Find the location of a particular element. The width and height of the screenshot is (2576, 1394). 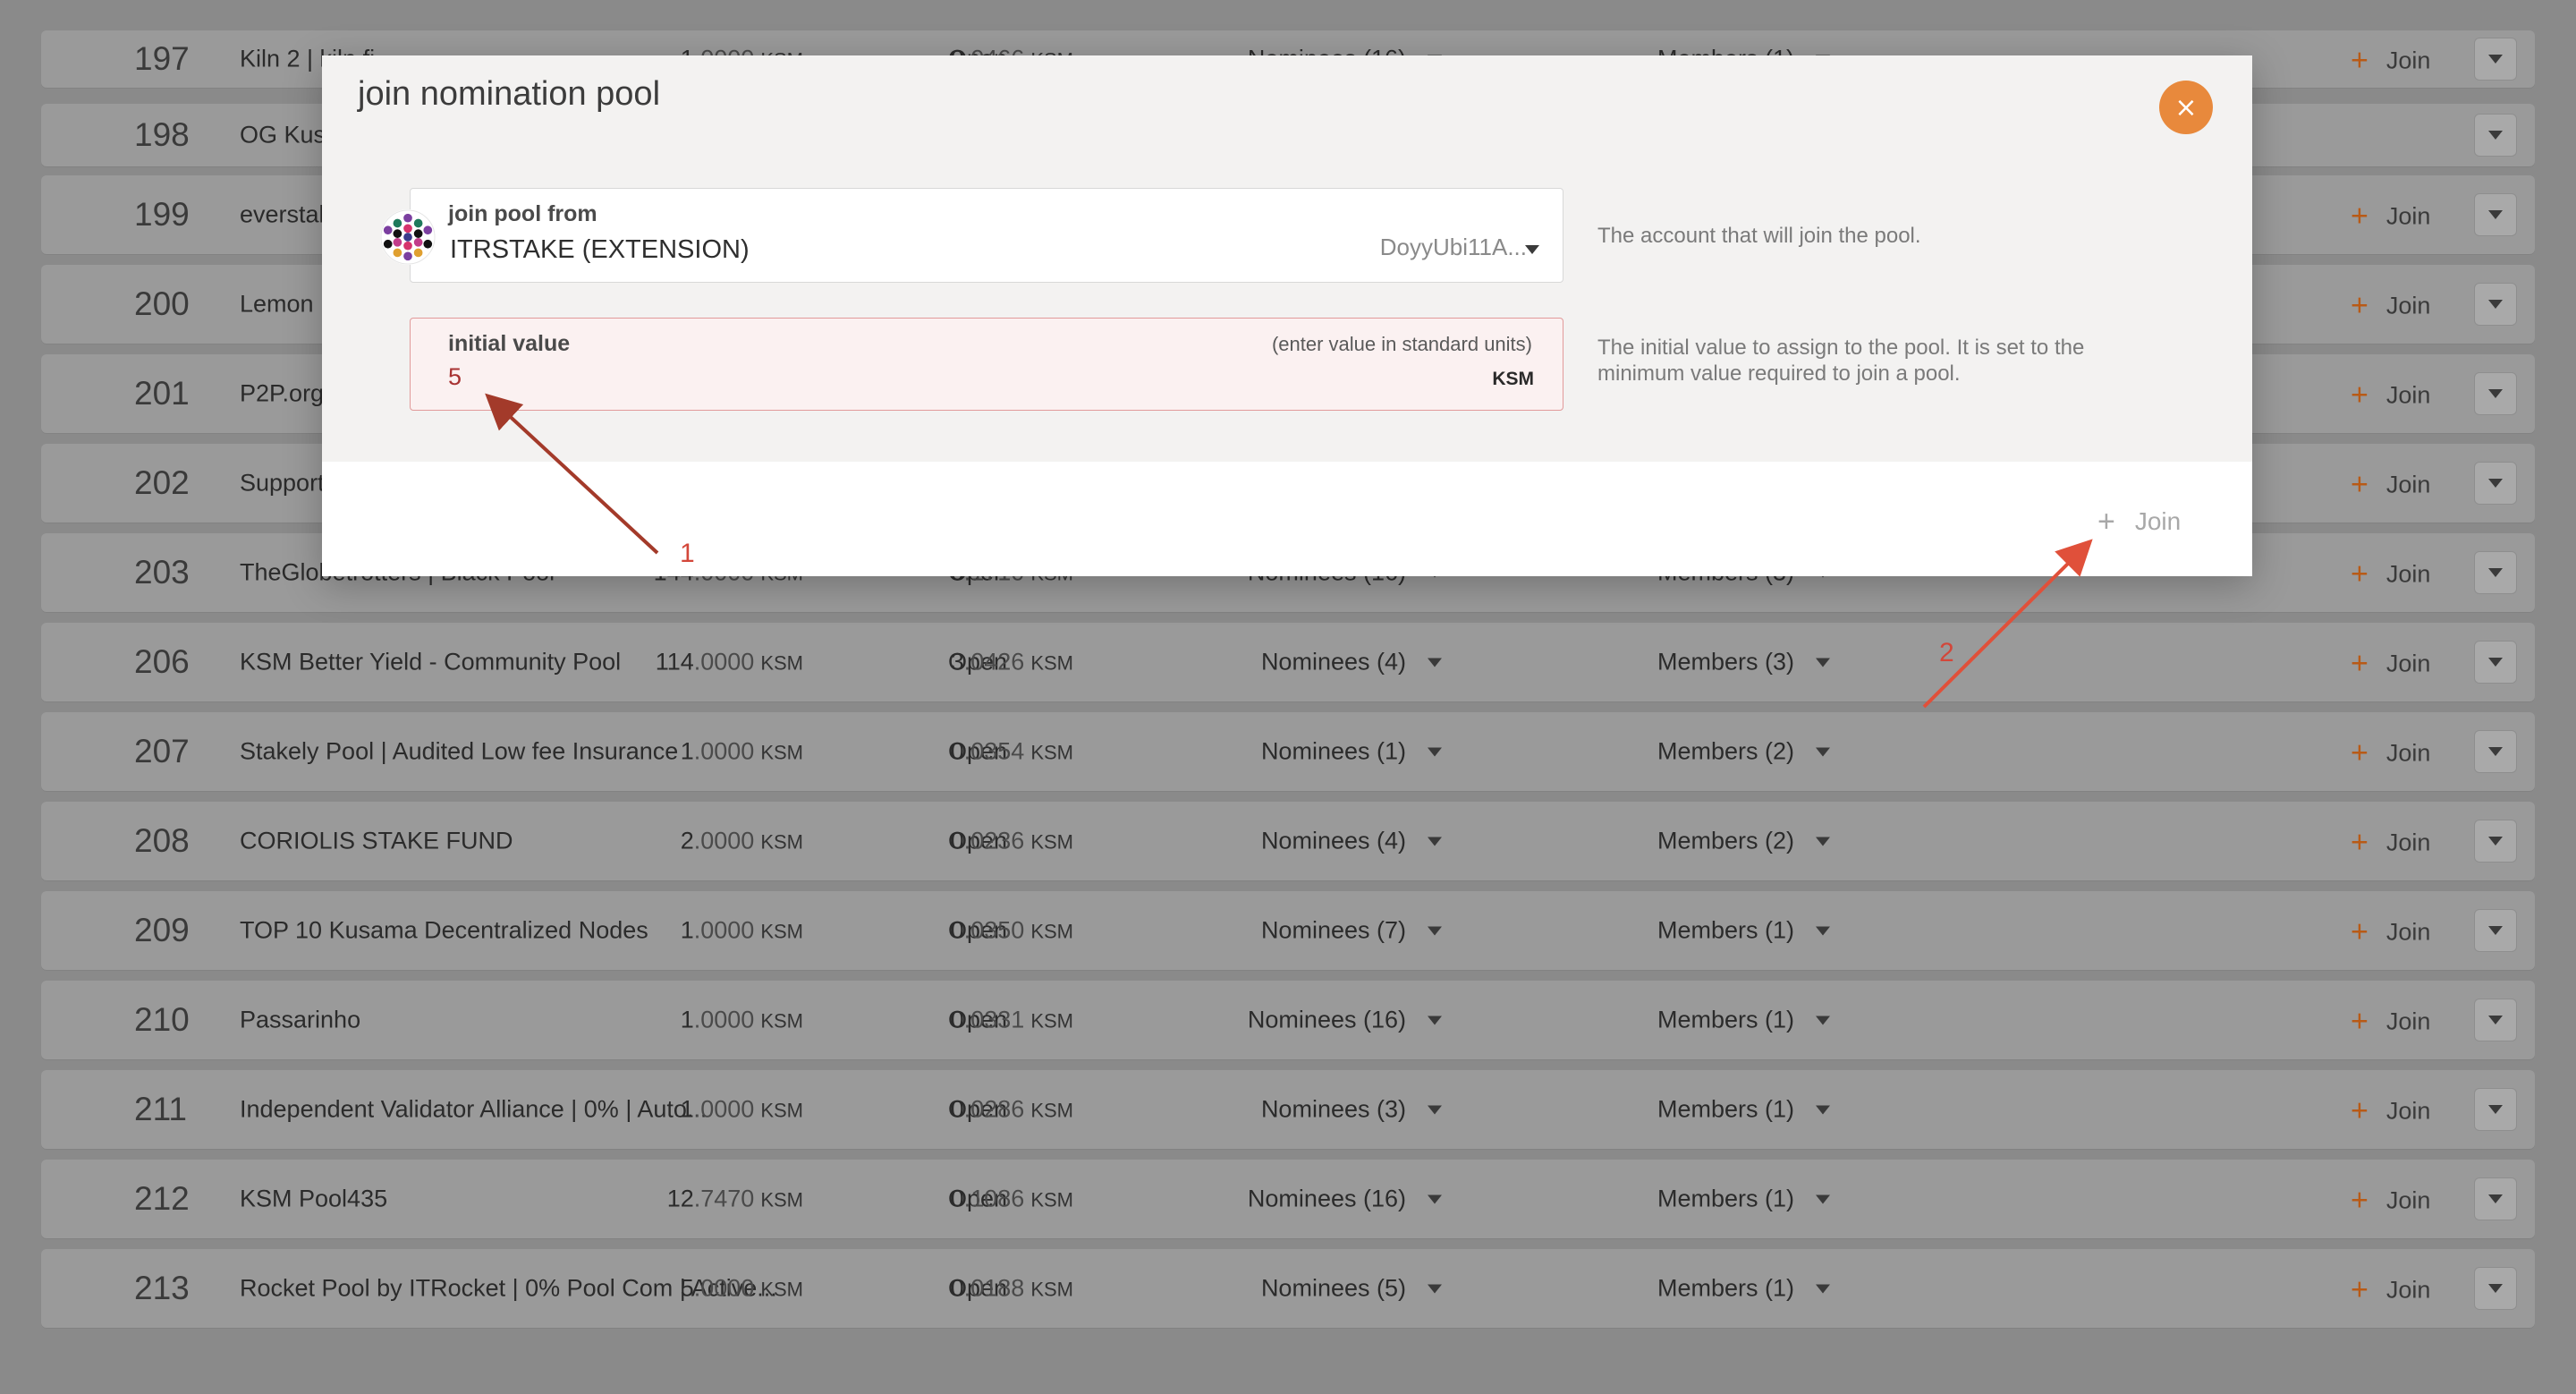

pool-name: Lemon is located at coordinates (277, 304).